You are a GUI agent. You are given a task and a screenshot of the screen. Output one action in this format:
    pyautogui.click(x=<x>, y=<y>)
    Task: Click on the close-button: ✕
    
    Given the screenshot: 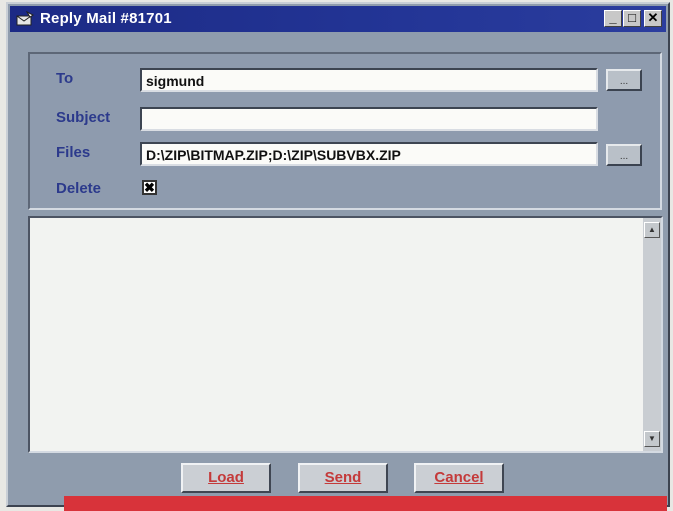 What is the action you would take?
    pyautogui.click(x=653, y=18)
    